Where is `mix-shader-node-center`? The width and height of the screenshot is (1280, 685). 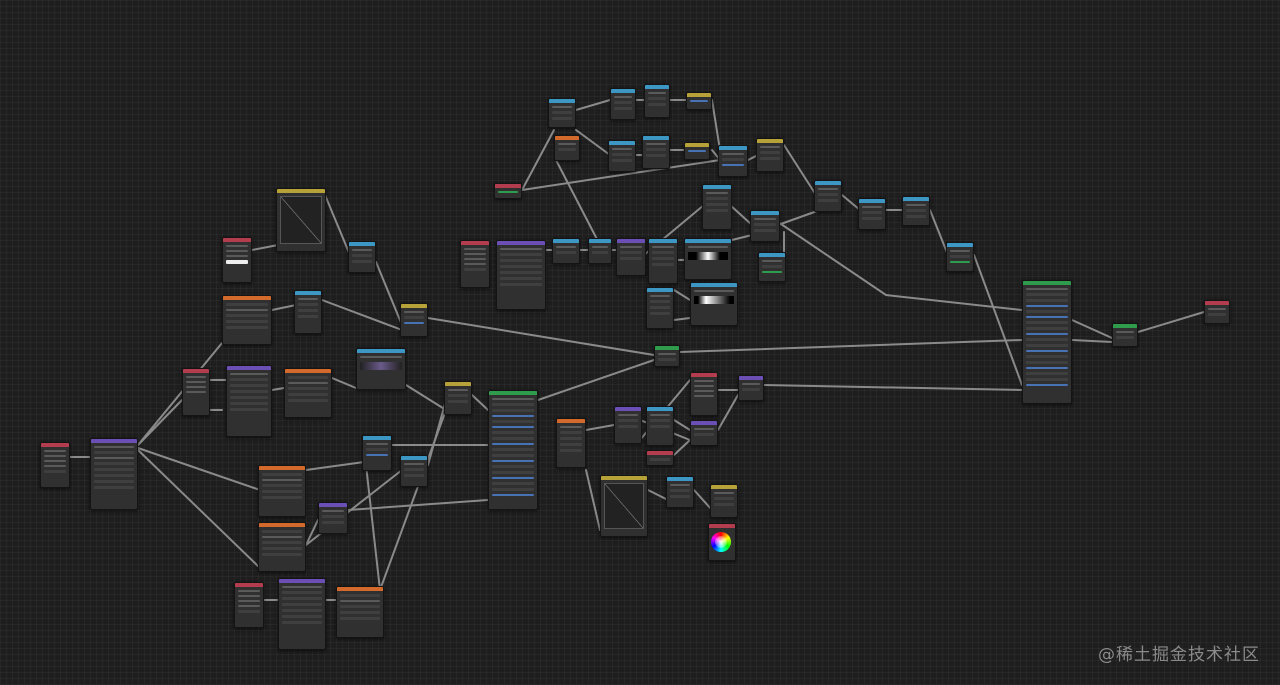 mix-shader-node-center is located at coordinates (667, 356).